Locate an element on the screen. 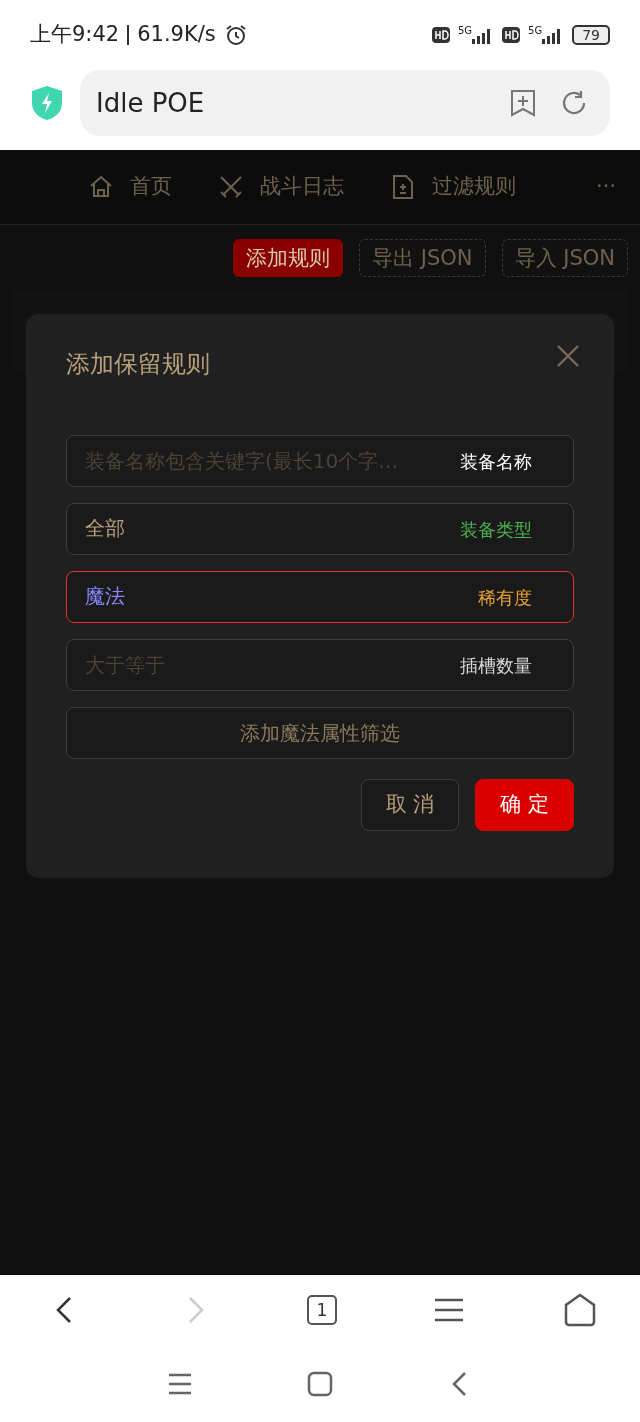 This screenshot has height=1422, width=640. clock-time: 上午9:42 is located at coordinates (75, 35).